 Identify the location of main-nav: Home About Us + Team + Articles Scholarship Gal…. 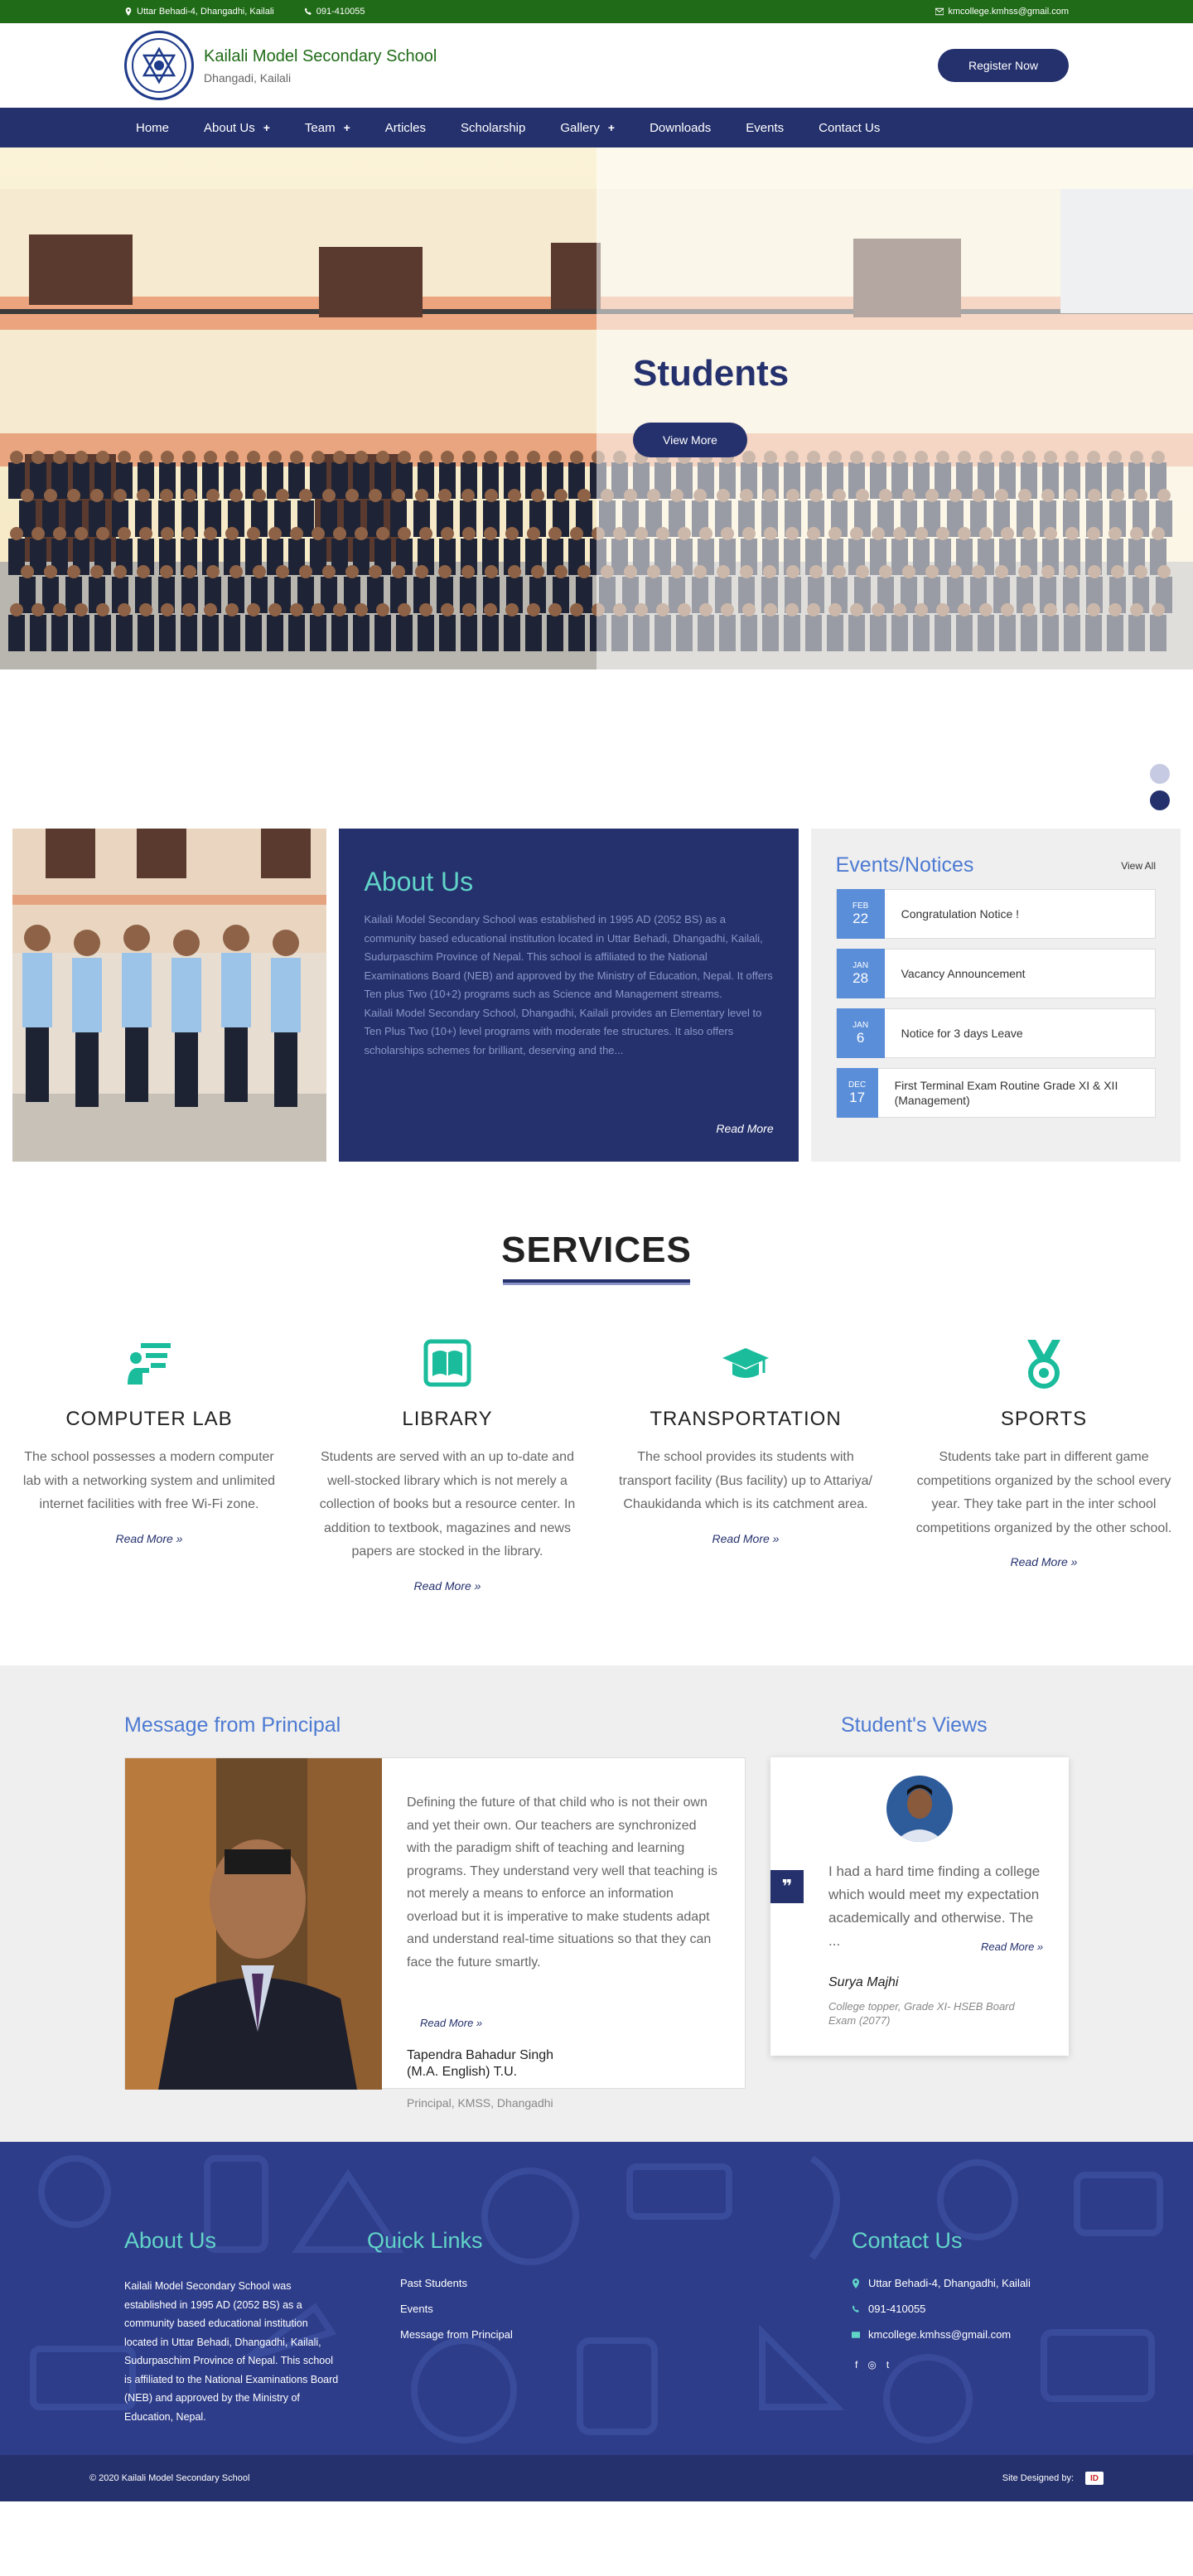
(596, 127).